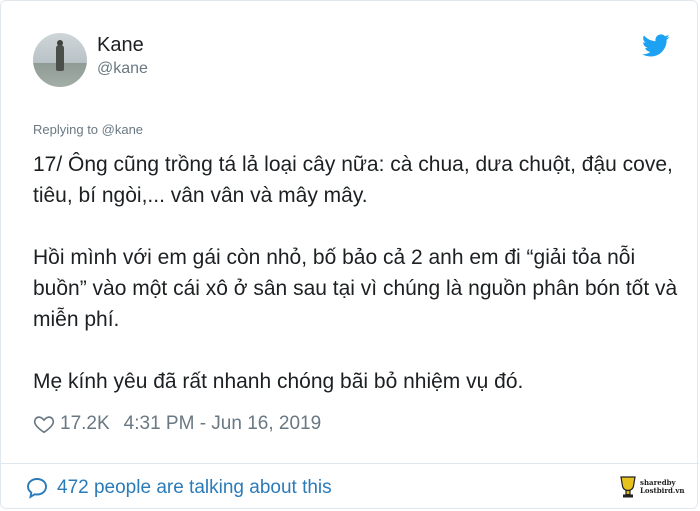  I want to click on watermark-text: sharedby Lostbird.vn, so click(662, 487).